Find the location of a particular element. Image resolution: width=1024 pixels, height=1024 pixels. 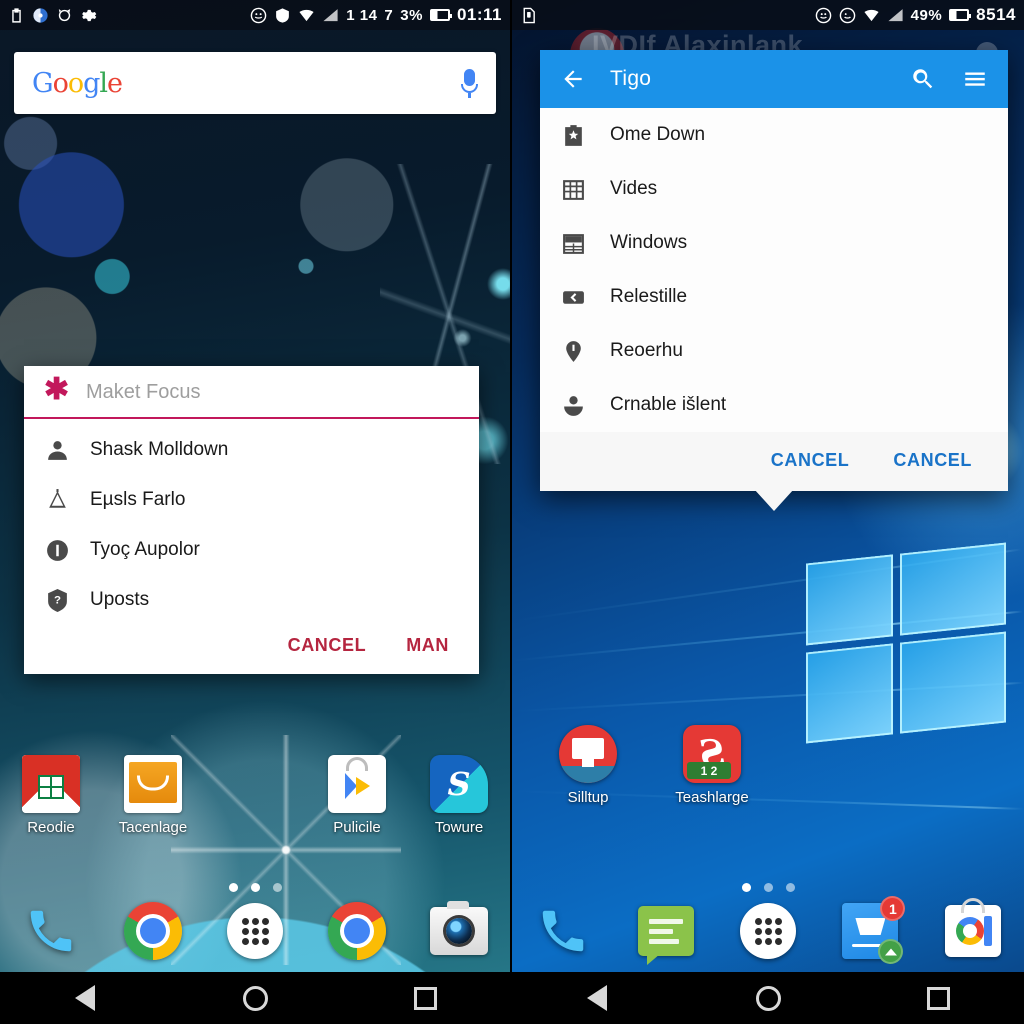

app-icon-towure: S Towure is located at coordinates (459, 795).